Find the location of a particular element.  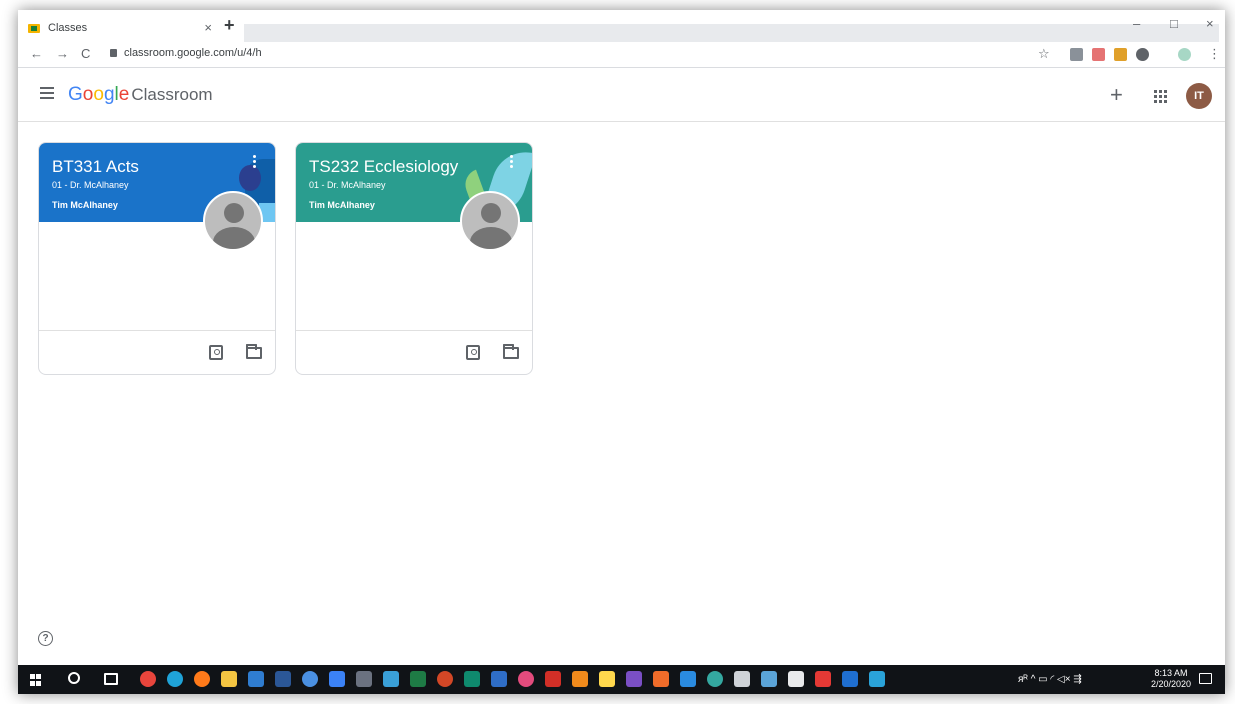

chrome-icon is located at coordinates (148, 679).